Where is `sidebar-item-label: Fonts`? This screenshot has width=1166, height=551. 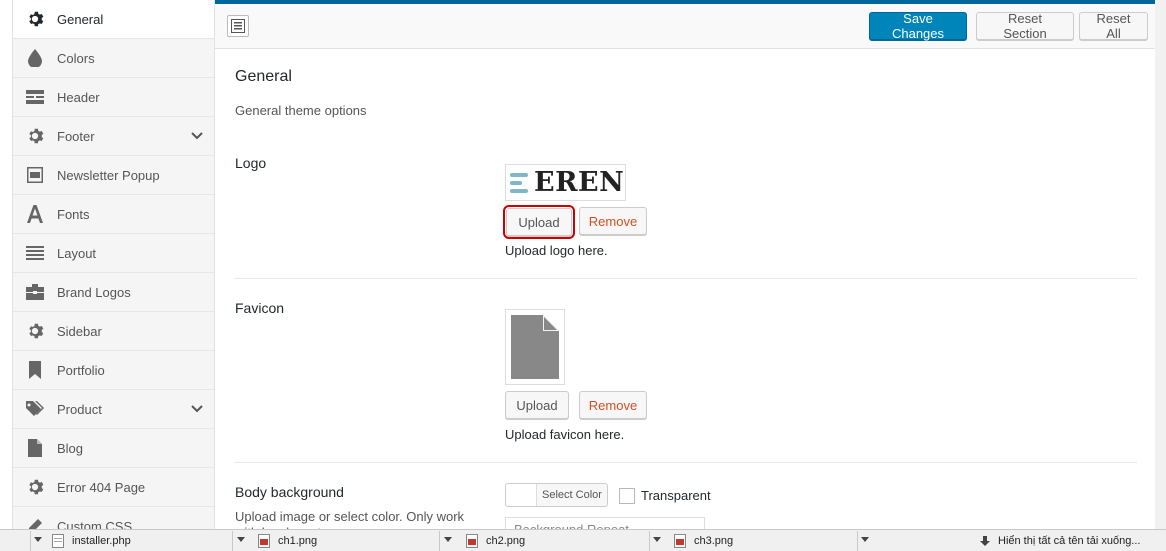
sidebar-item-label: Fonts is located at coordinates (73, 214).